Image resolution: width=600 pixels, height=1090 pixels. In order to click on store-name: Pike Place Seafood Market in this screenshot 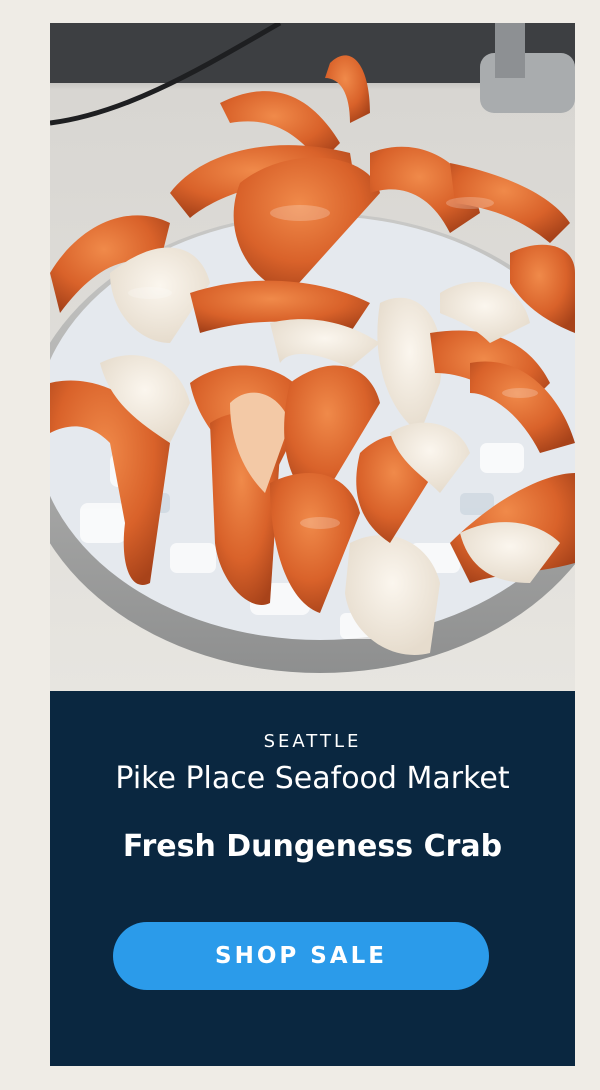, I will do `click(312, 778)`.